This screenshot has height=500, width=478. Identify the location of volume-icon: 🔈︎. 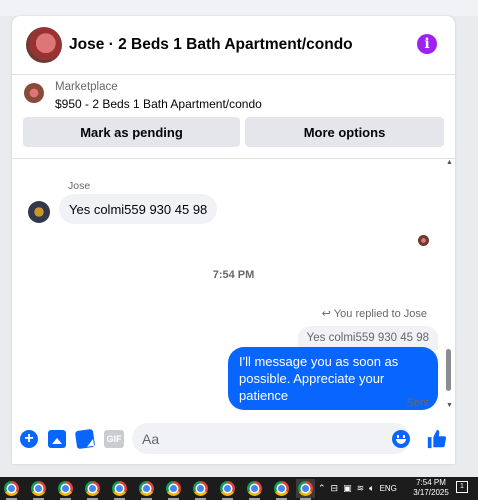
(371, 488).